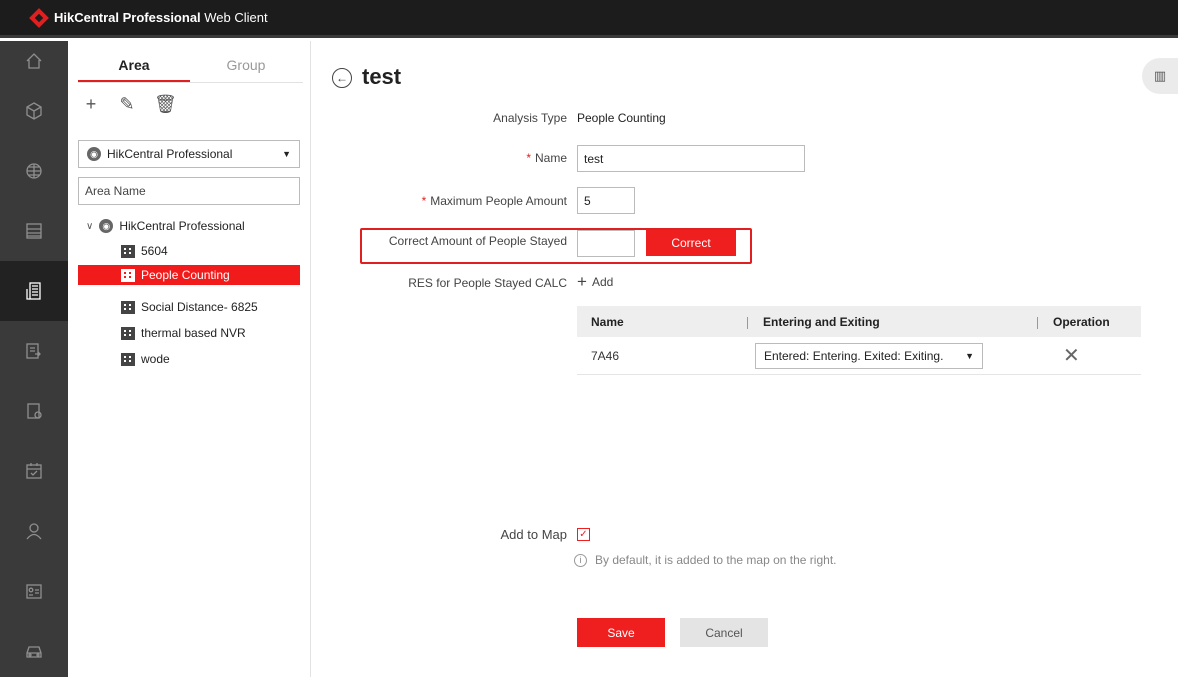  What do you see at coordinates (724, 632) in the screenshot?
I see `cancel-button: Cancel` at bounding box center [724, 632].